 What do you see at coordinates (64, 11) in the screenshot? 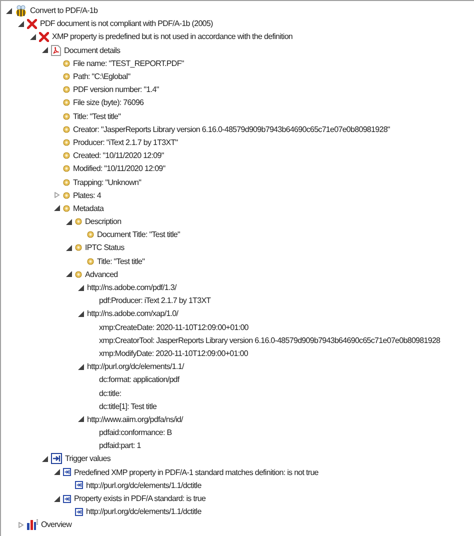
I see `tree-item-label: Convert to PDF/A-1b` at bounding box center [64, 11].